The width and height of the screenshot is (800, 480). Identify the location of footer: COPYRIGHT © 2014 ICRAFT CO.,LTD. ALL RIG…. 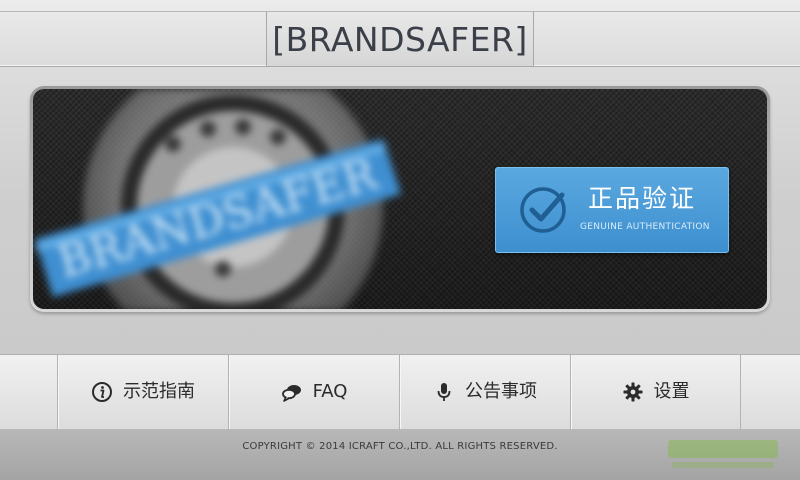
(400, 454).